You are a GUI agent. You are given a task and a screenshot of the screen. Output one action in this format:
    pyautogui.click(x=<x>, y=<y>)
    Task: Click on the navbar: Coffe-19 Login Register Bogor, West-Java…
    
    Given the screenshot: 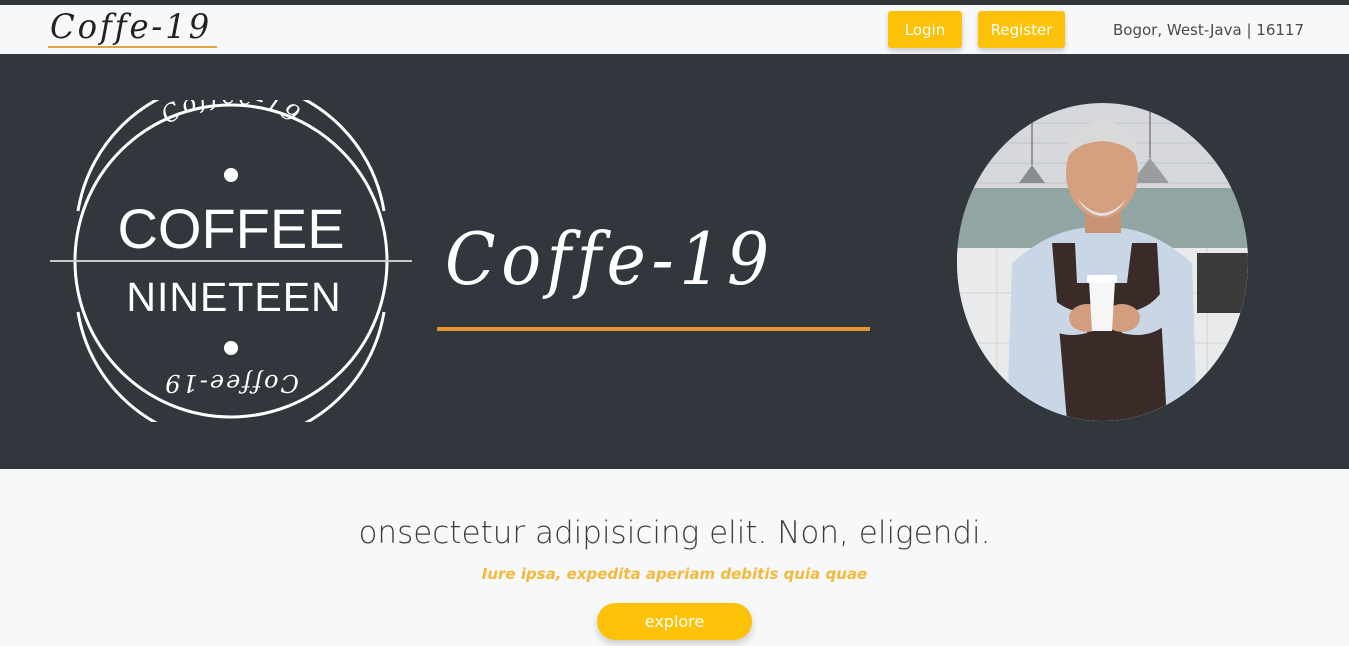 What is the action you would take?
    pyautogui.click(x=674, y=29)
    